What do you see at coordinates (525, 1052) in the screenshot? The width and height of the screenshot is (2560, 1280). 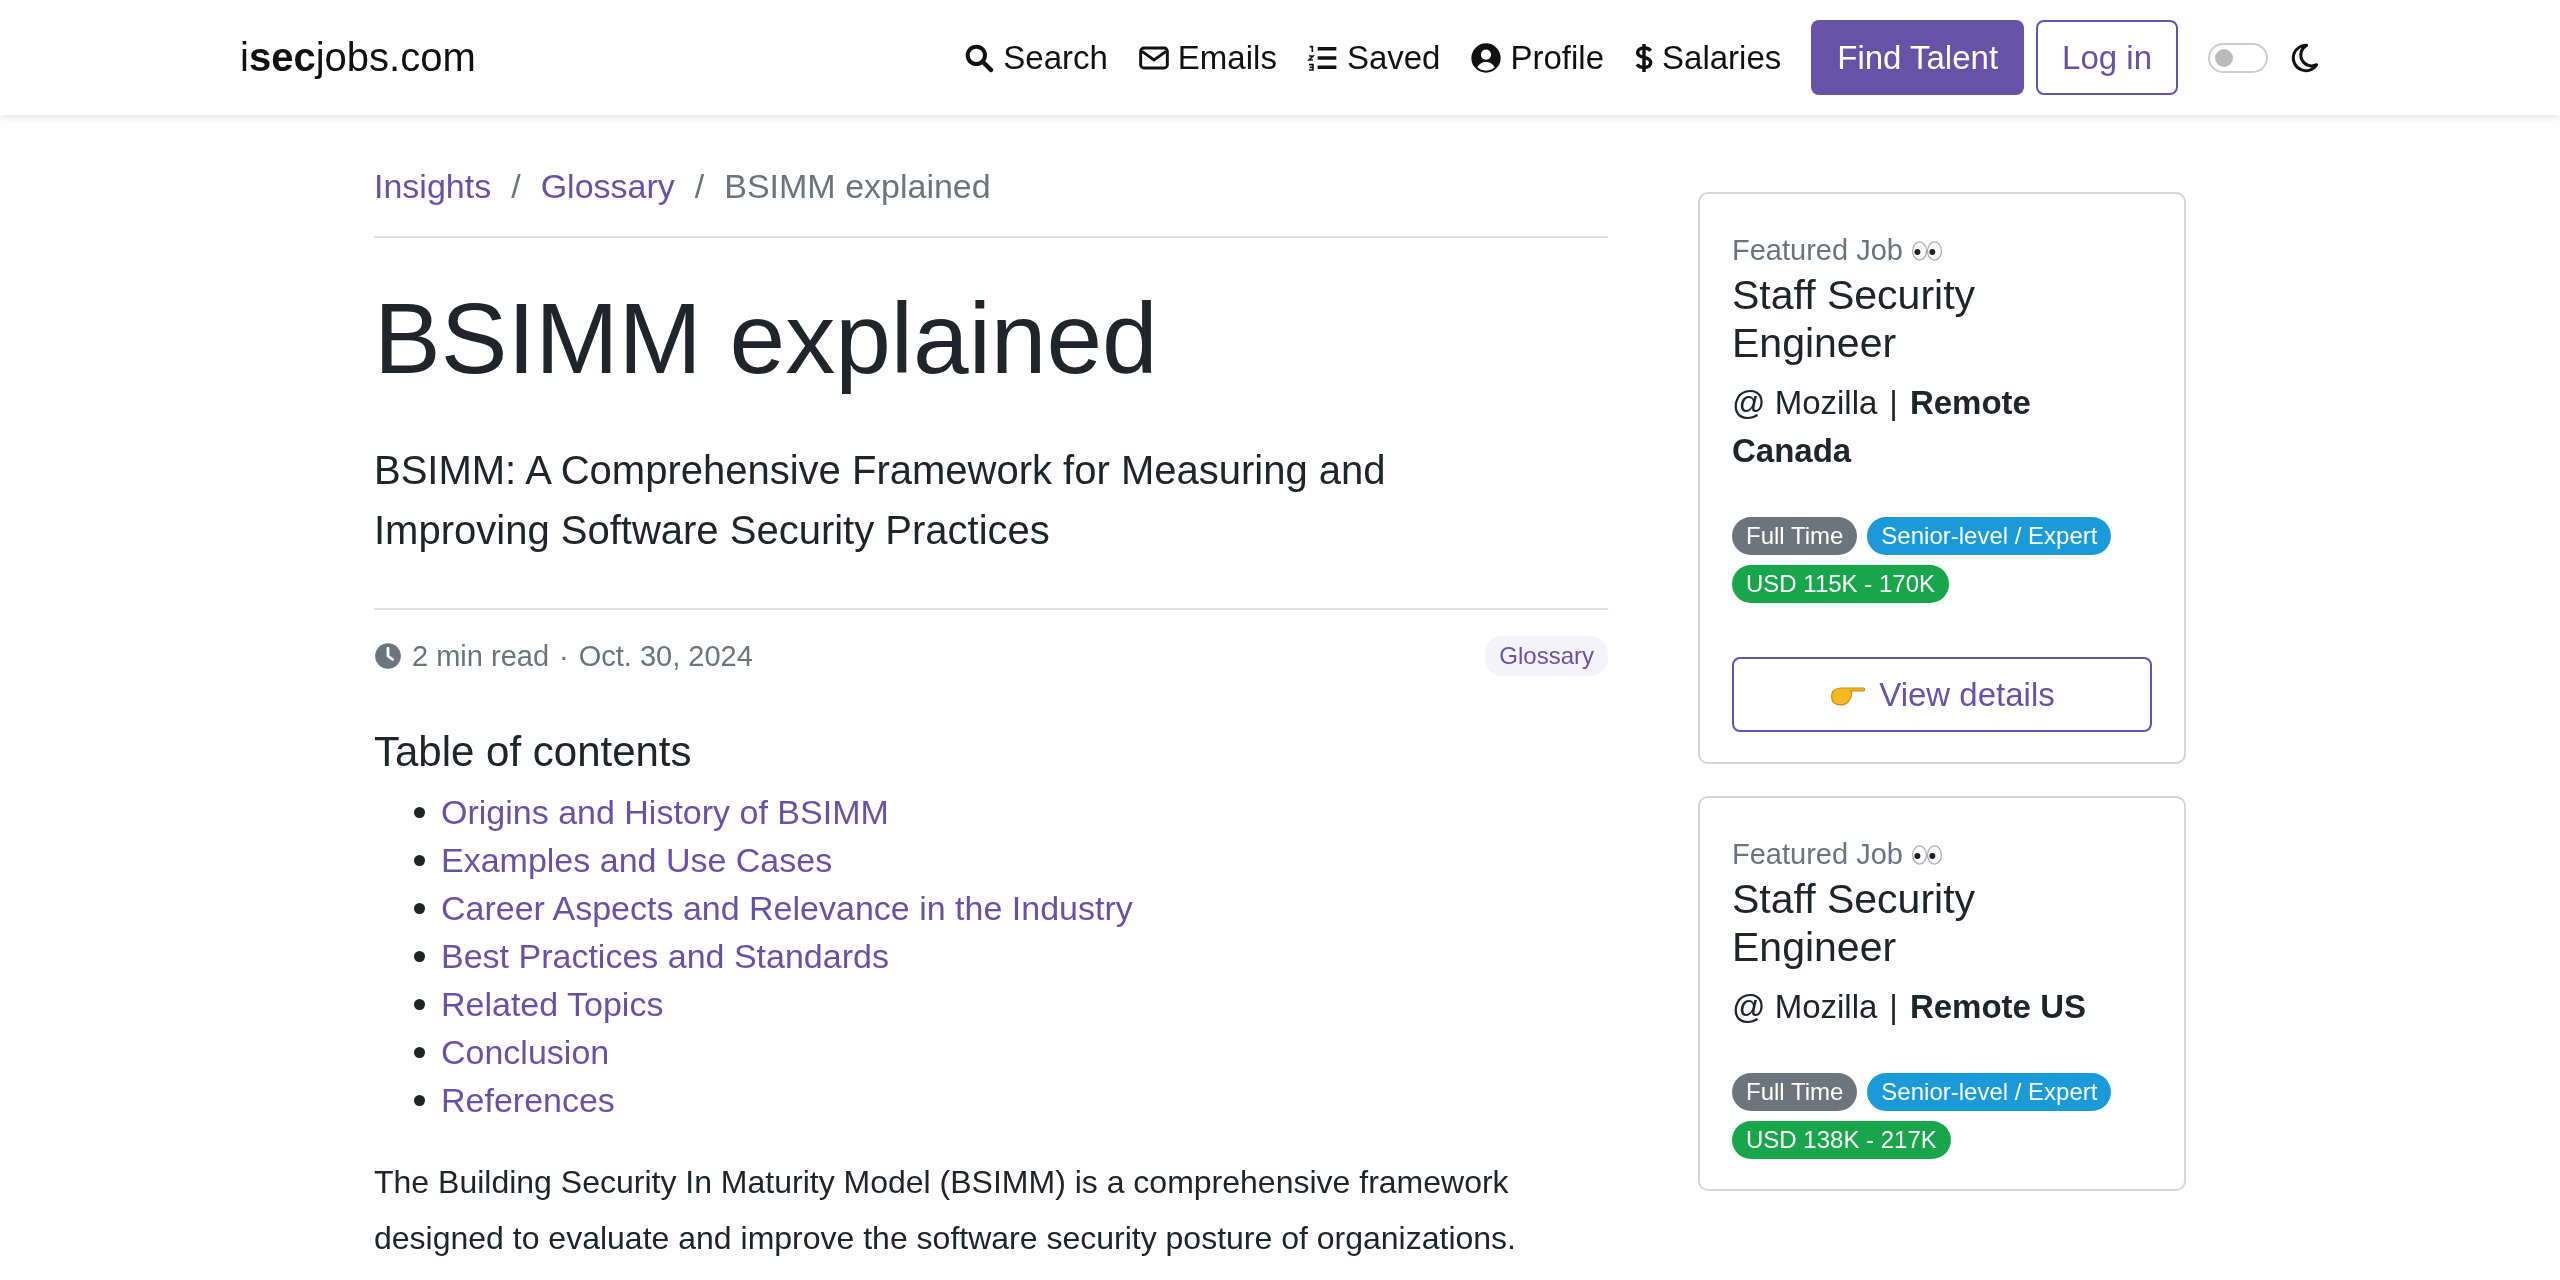 I see `toc-link: Conclusion` at bounding box center [525, 1052].